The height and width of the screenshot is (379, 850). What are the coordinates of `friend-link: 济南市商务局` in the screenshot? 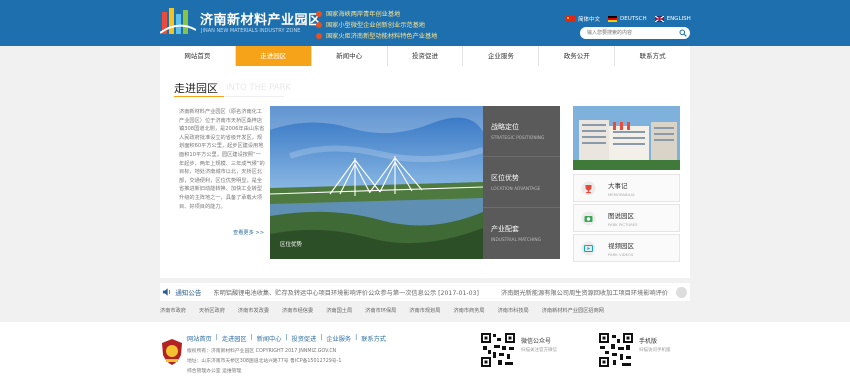 It's located at (468, 310).